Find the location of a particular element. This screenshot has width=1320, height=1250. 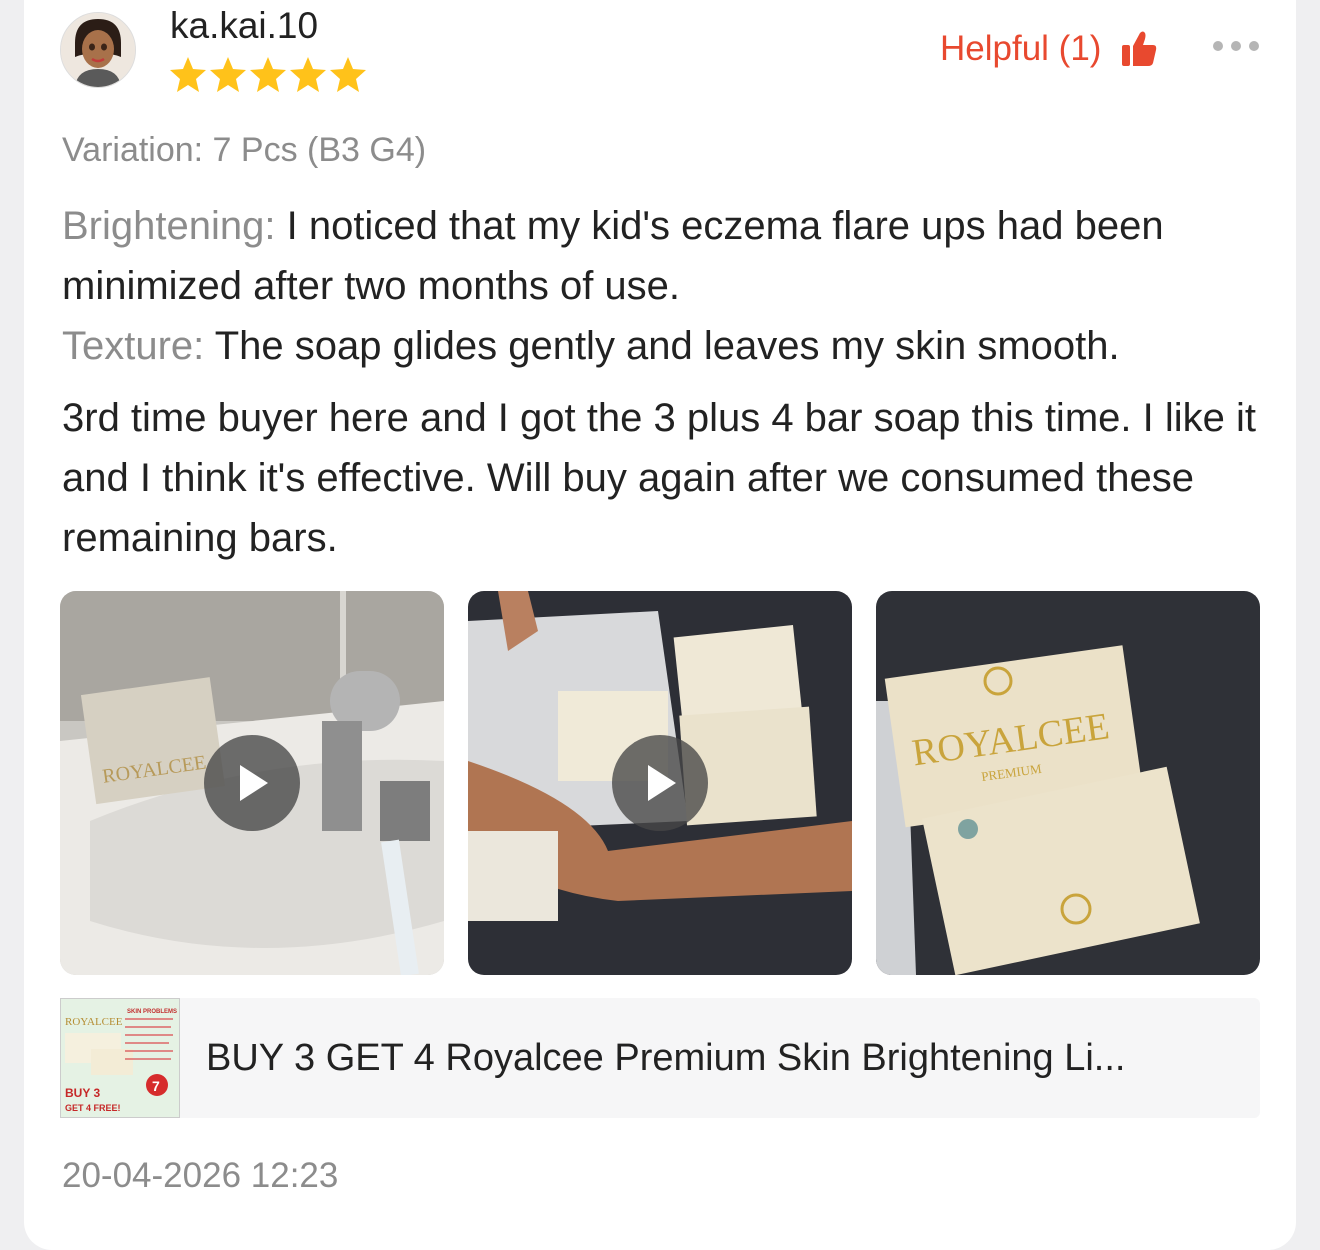

variation-text: Variation: 7 Pcs (B3 G4) is located at coordinates (244, 150).